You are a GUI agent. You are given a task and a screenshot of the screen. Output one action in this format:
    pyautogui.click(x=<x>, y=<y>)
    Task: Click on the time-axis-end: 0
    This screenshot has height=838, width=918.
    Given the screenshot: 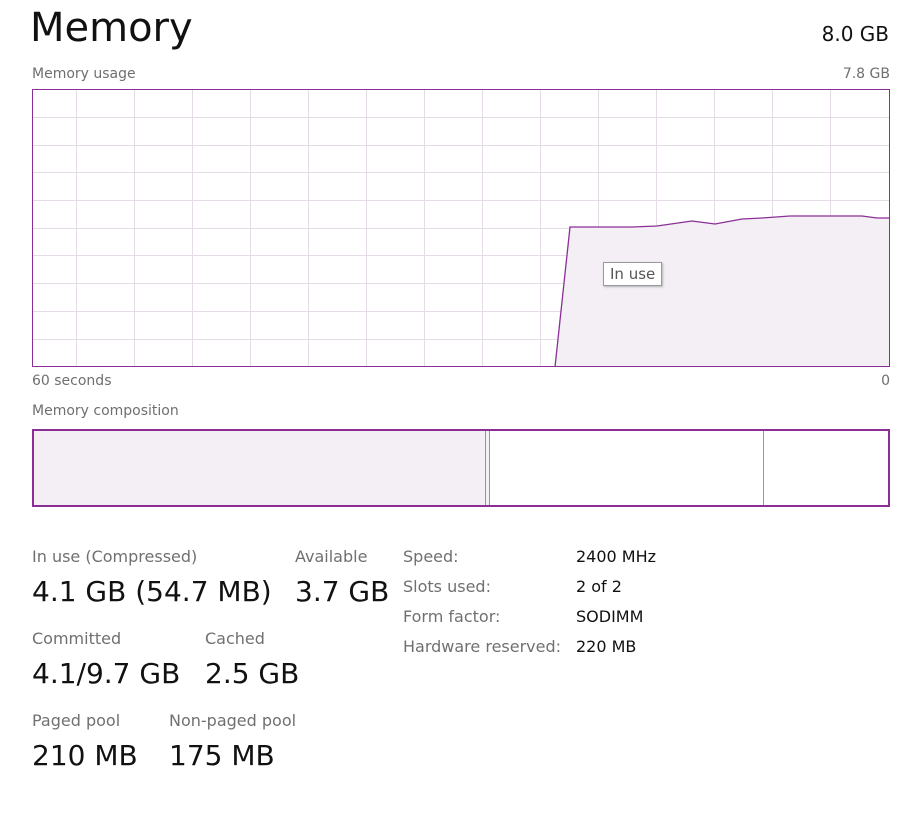 What is the action you would take?
    pyautogui.click(x=885, y=381)
    